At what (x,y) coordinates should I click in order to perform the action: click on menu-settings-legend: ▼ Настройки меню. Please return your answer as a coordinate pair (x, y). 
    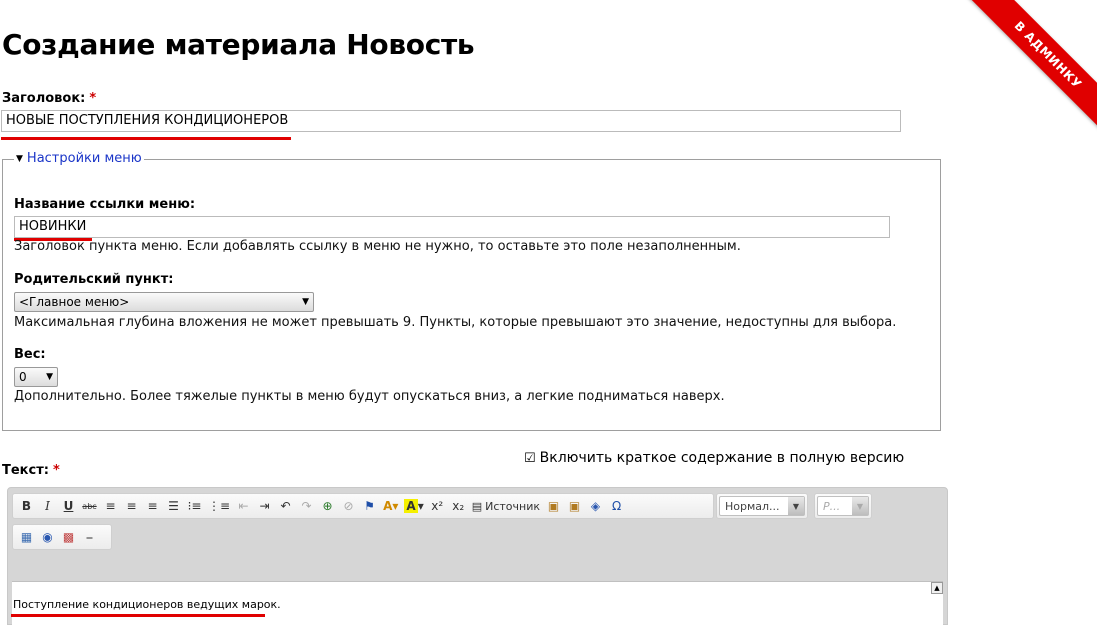
    Looking at the image, I should click on (79, 158).